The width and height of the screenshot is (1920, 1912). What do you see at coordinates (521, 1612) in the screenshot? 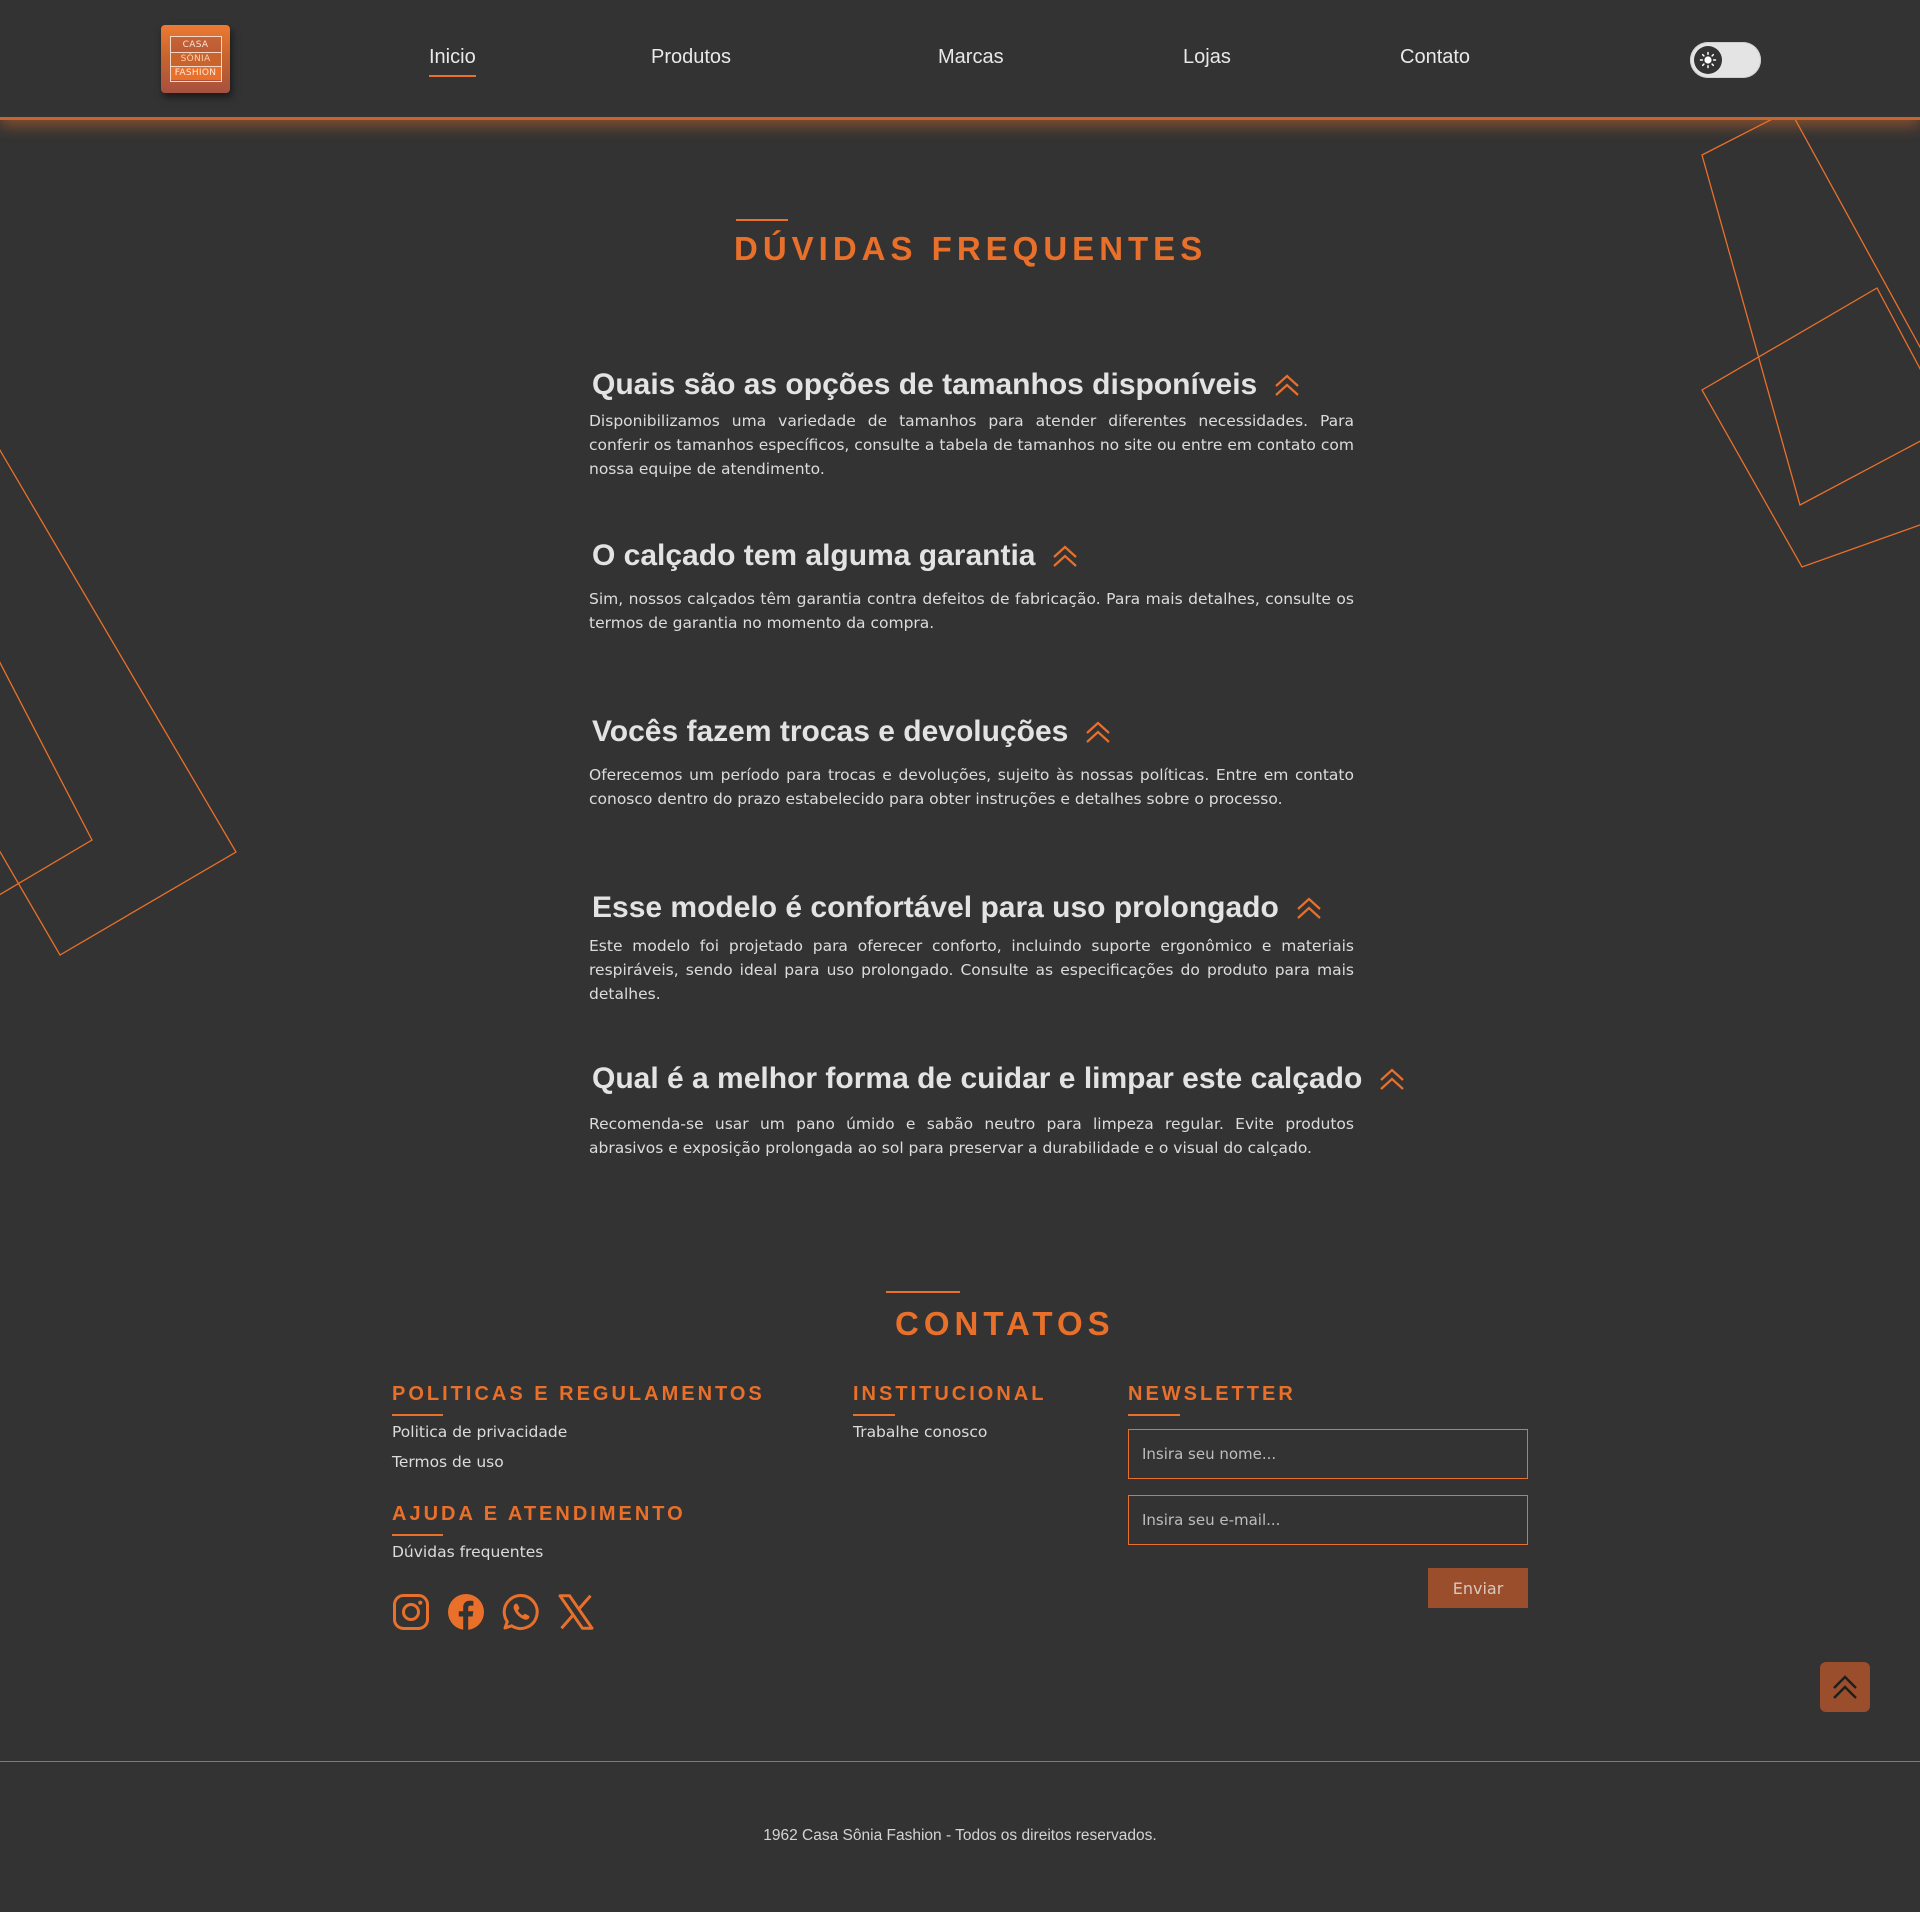
I see `whatsapp-icon` at bounding box center [521, 1612].